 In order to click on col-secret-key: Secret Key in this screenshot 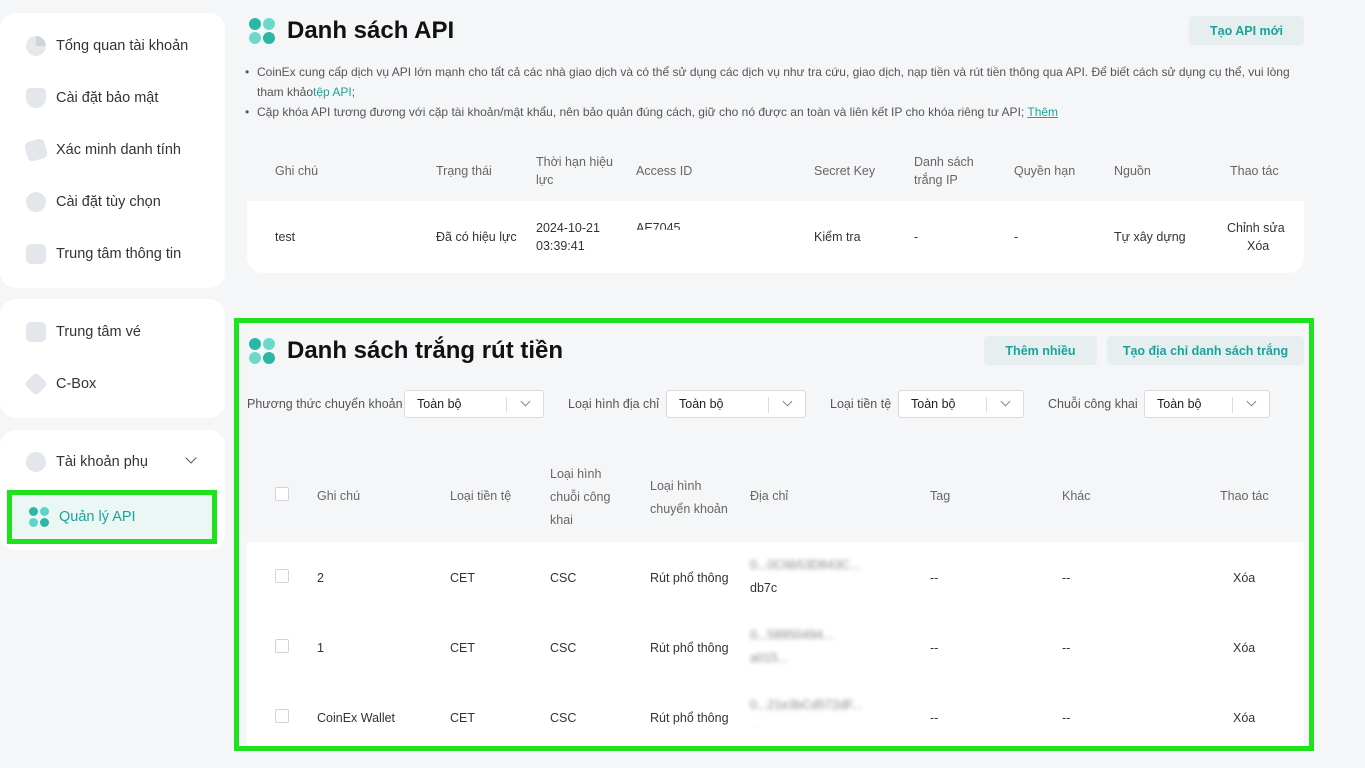, I will do `click(845, 171)`.